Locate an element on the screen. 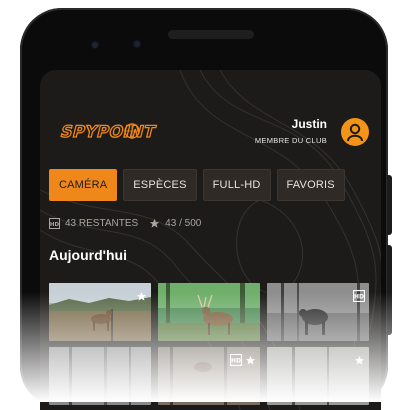 The height and width of the screenshot is (410, 399). forest-photo is located at coordinates (100, 376).